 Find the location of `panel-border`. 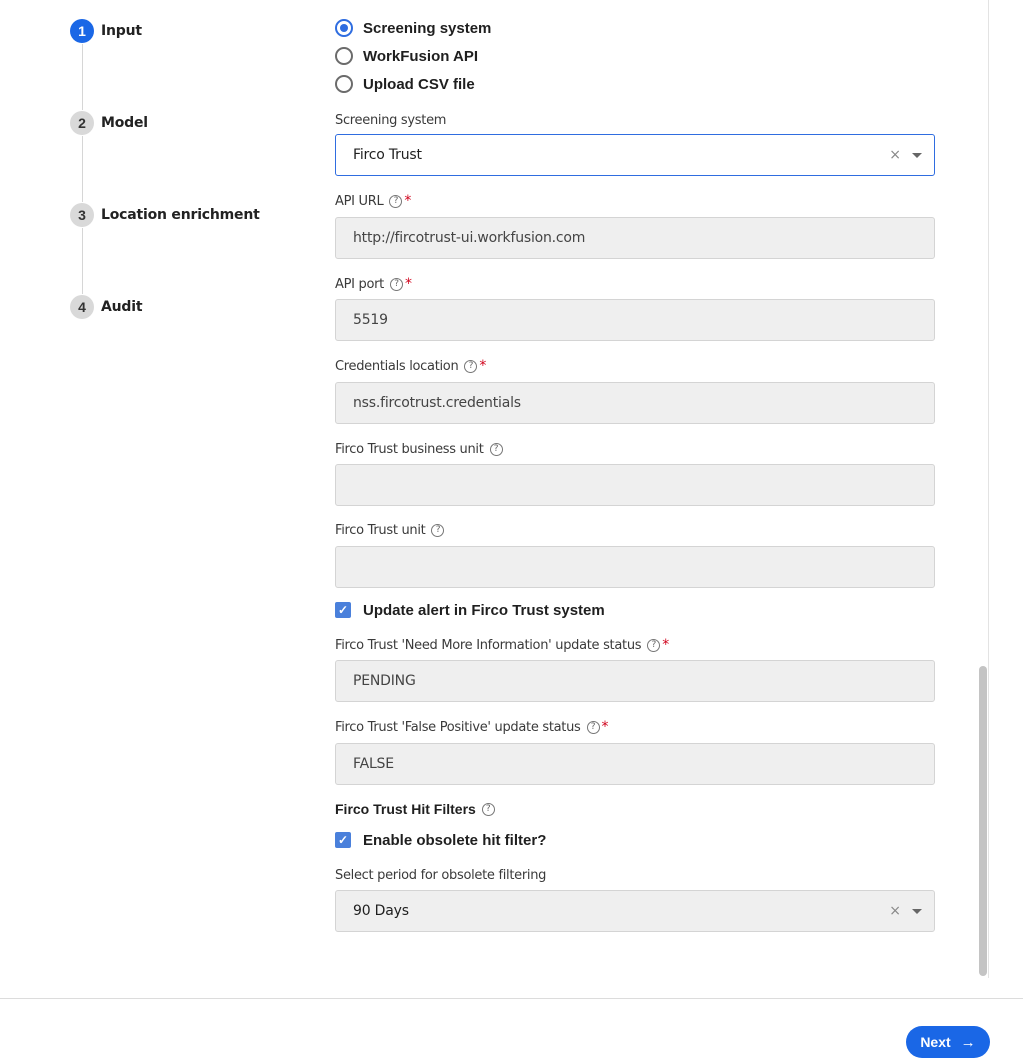

panel-border is located at coordinates (988, 489).